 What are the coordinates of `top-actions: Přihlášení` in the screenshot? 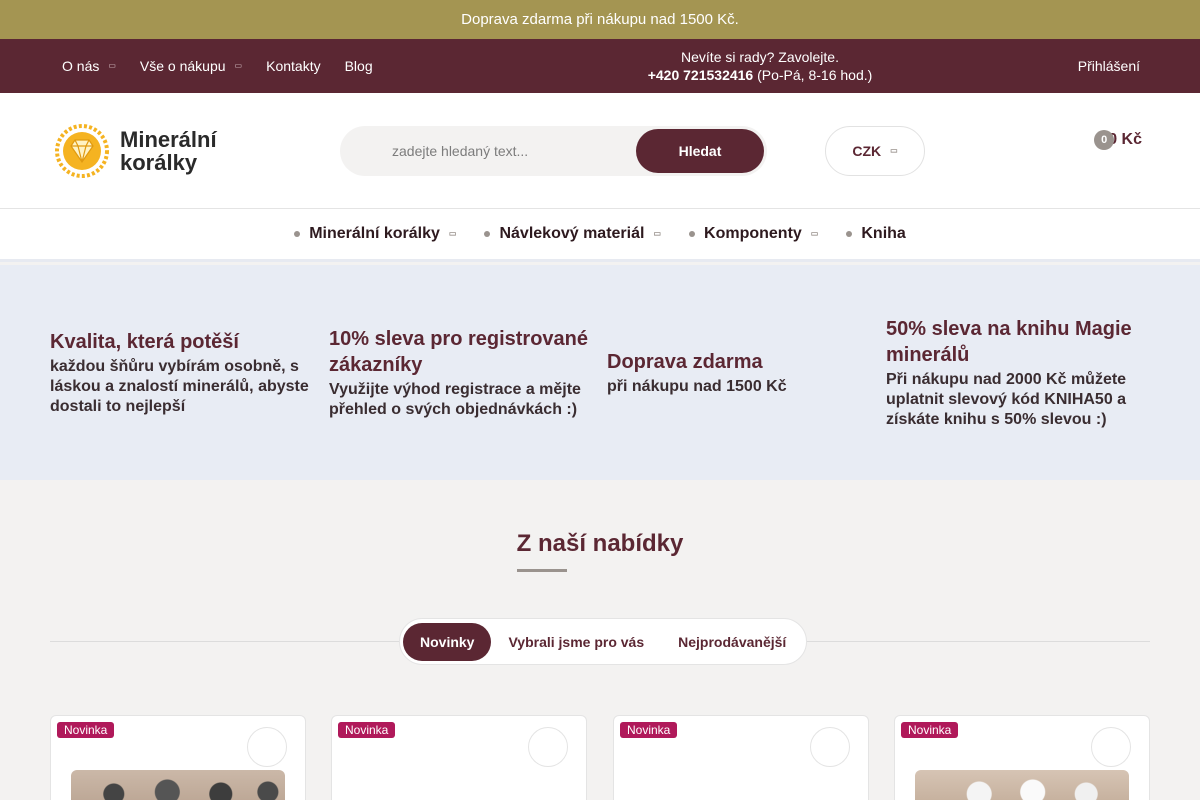 It's located at (1092, 66).